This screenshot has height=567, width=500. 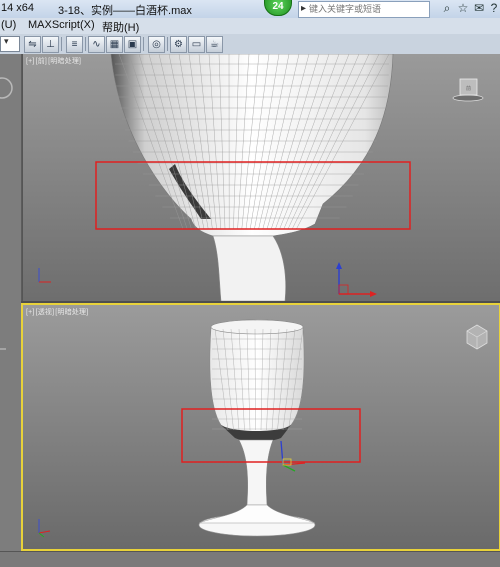 What do you see at coordinates (96, 44) in the screenshot?
I see `curve-editor-icon: ∿` at bounding box center [96, 44].